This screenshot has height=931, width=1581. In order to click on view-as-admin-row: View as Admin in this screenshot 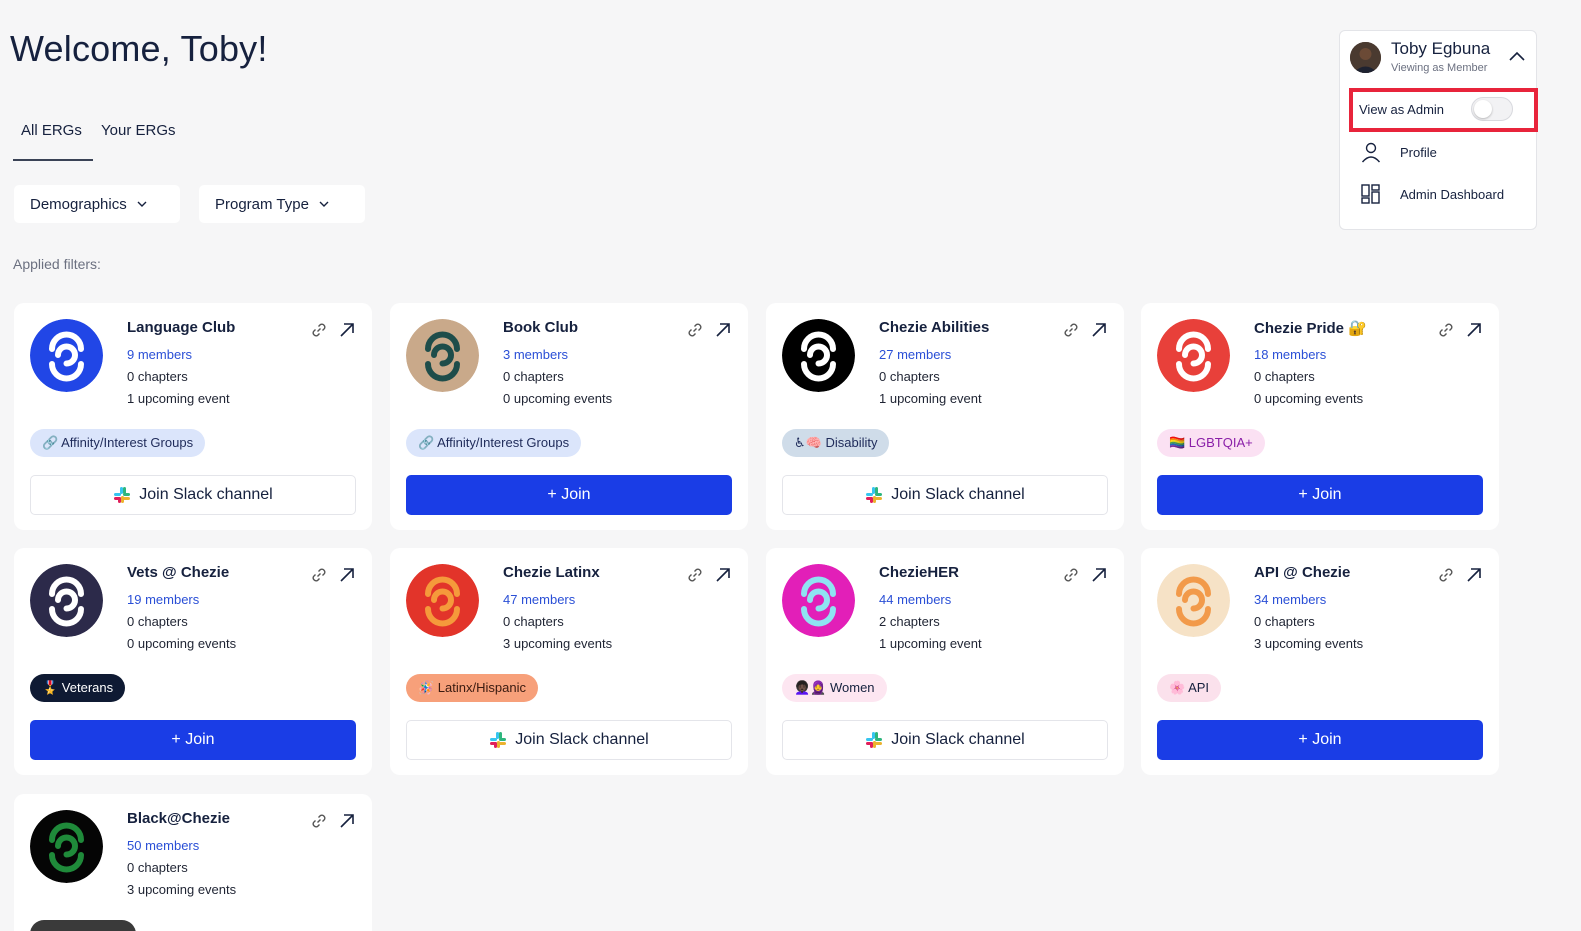, I will do `click(1443, 110)`.